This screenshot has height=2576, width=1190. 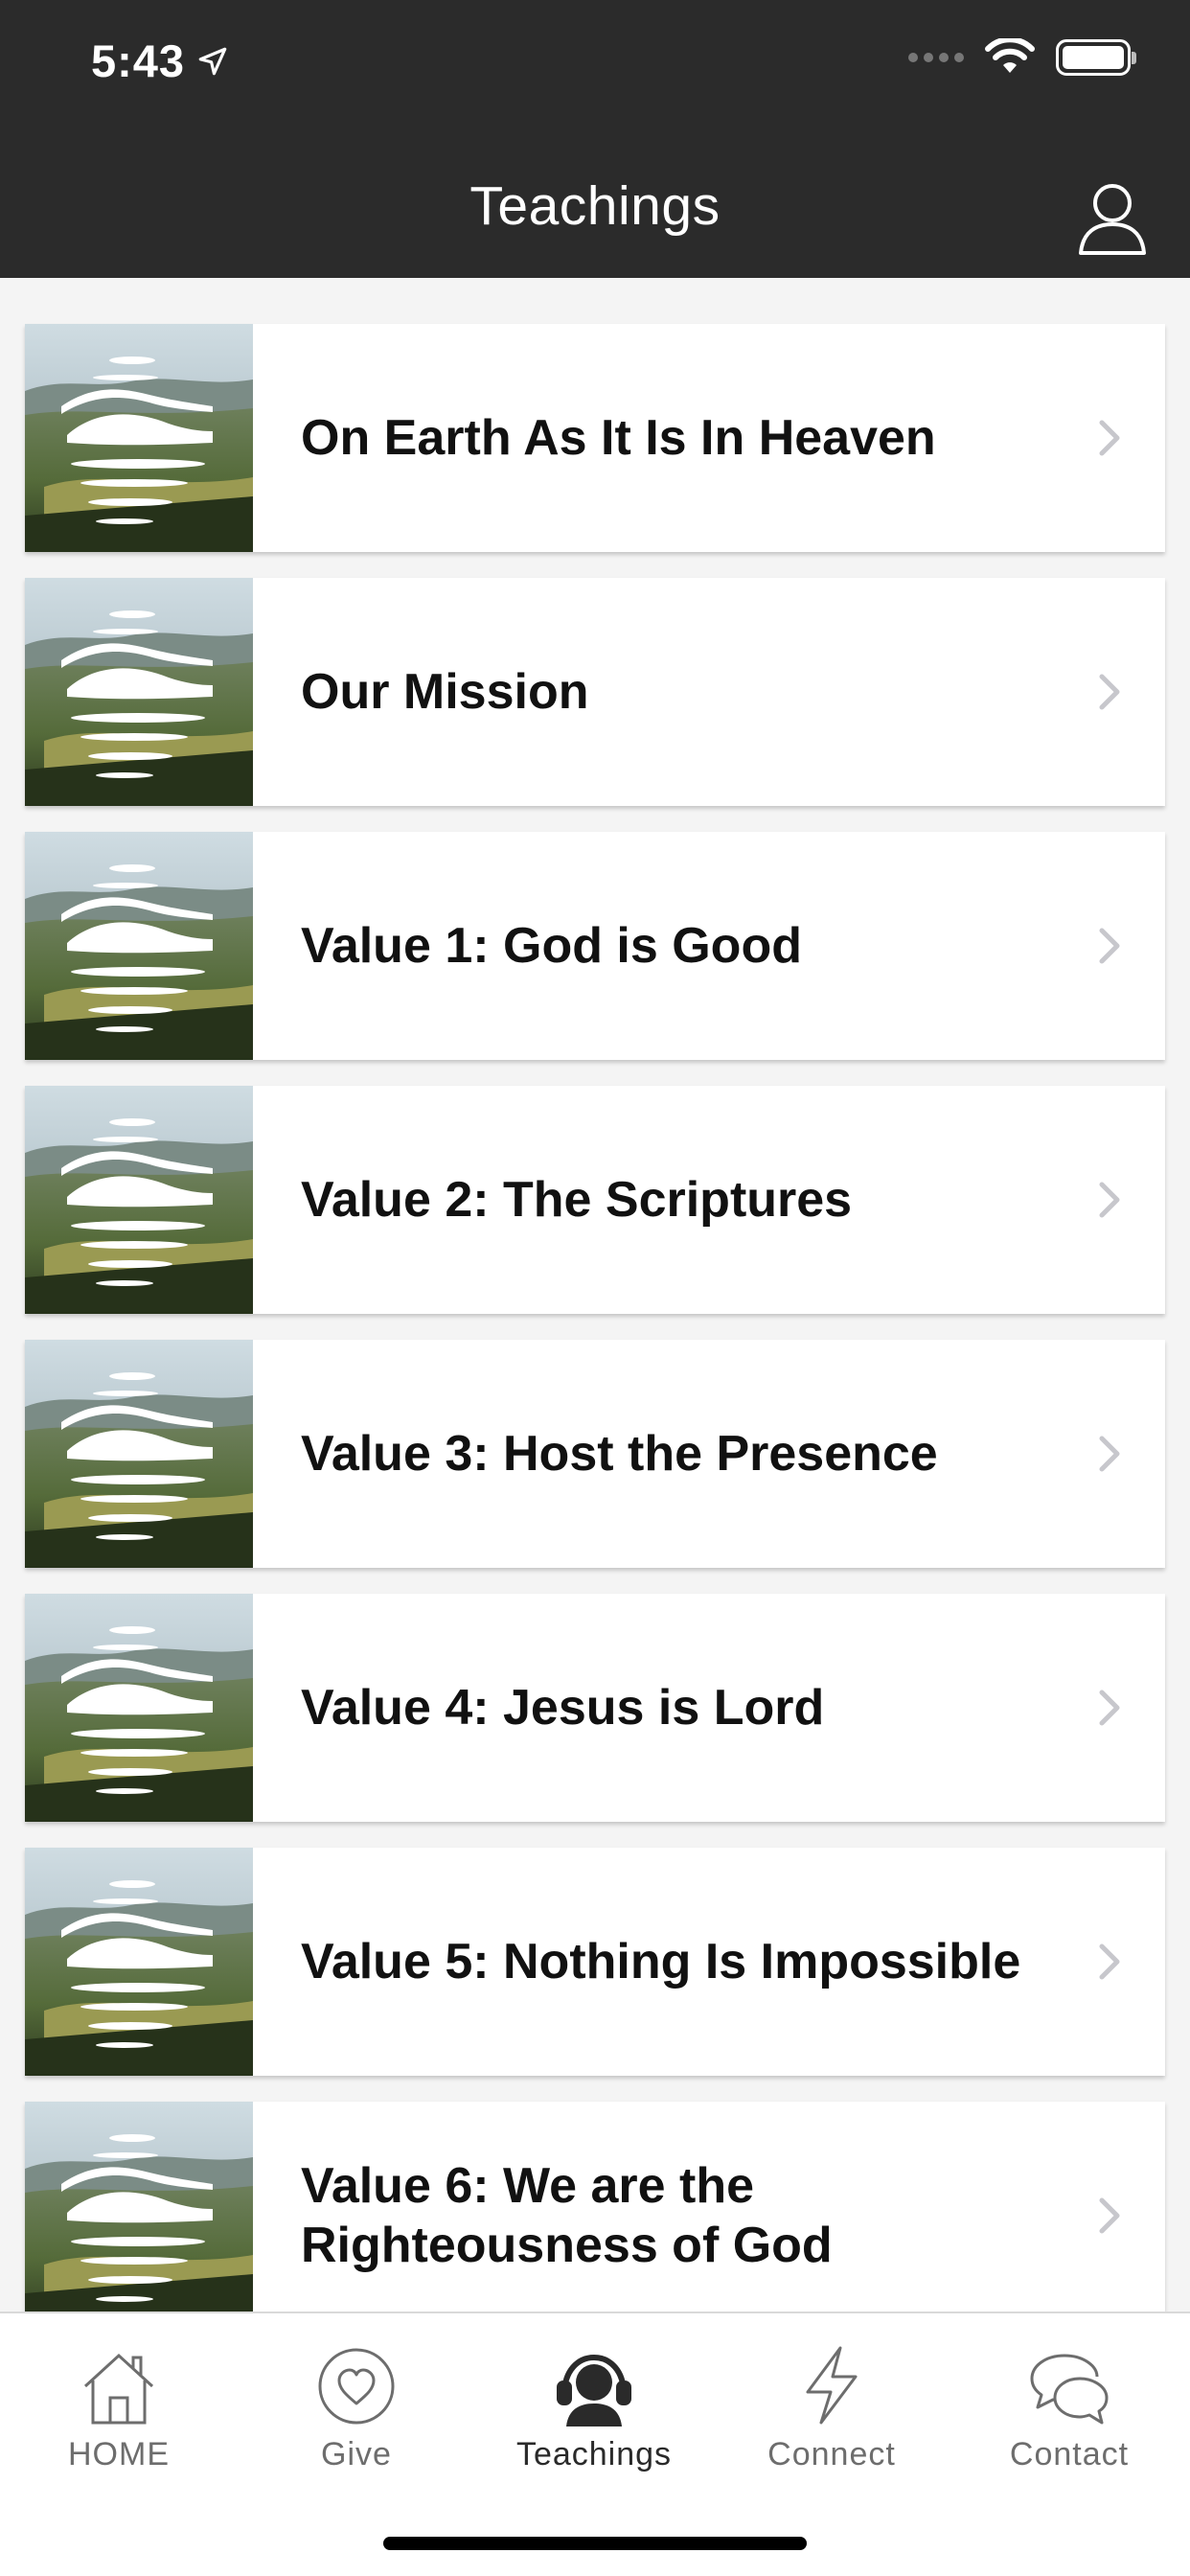 I want to click on teaching-title: Value 6: We are the Righteousness of God, so click(x=567, y=2215).